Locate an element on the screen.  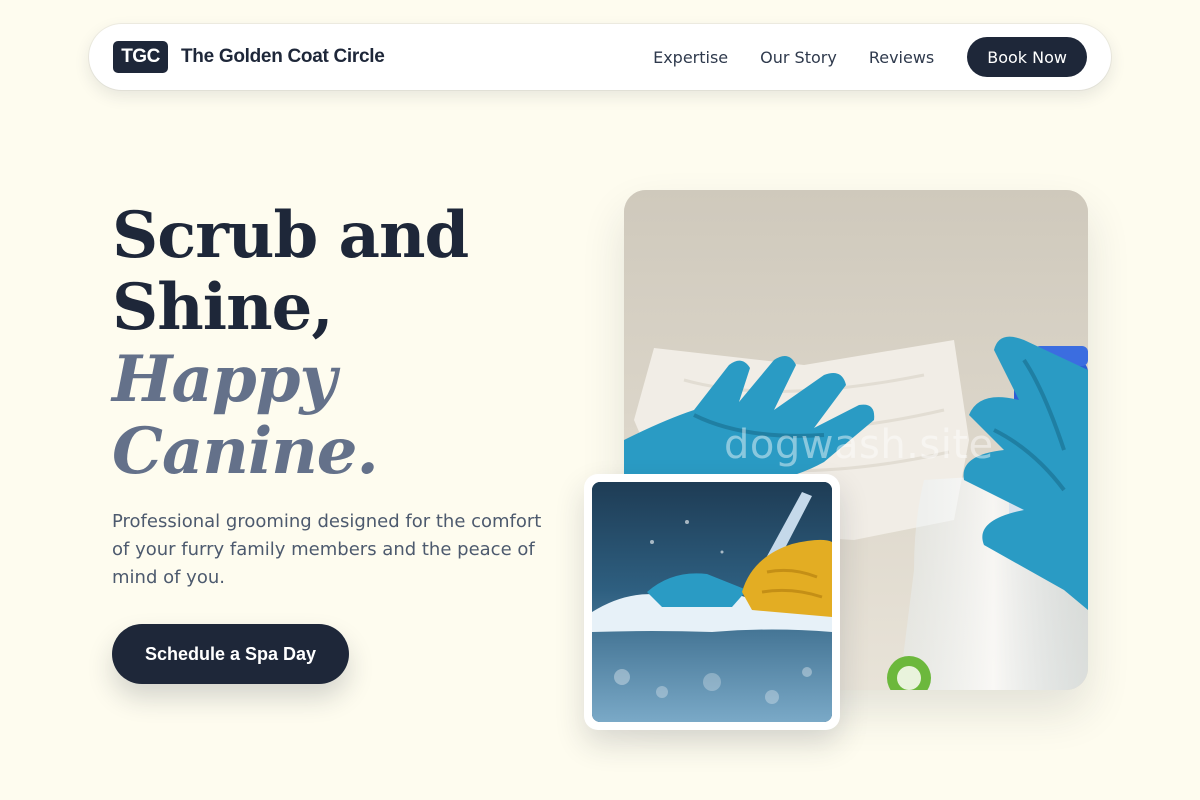
hero-title-accent-line-1: Happy is located at coordinates (224, 379).